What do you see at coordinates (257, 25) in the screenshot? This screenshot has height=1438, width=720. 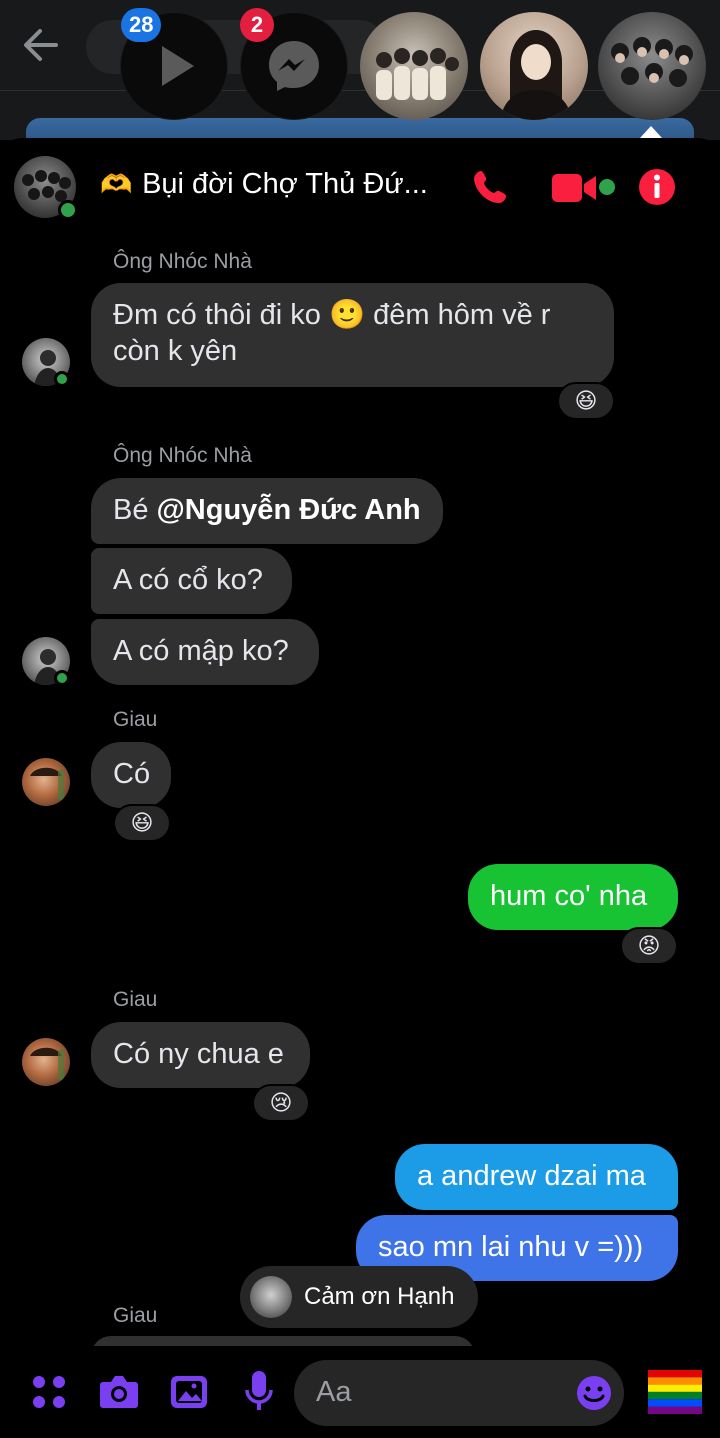 I see `messenger-badge: 2` at bounding box center [257, 25].